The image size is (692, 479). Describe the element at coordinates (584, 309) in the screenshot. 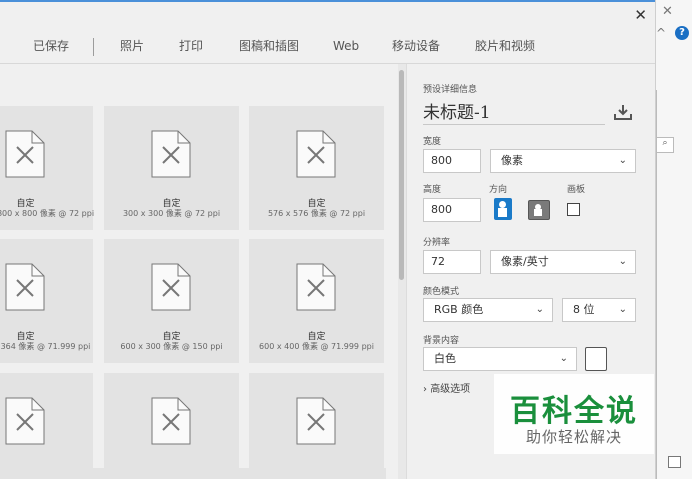

I see `bit-depth-value: 8 位` at that location.